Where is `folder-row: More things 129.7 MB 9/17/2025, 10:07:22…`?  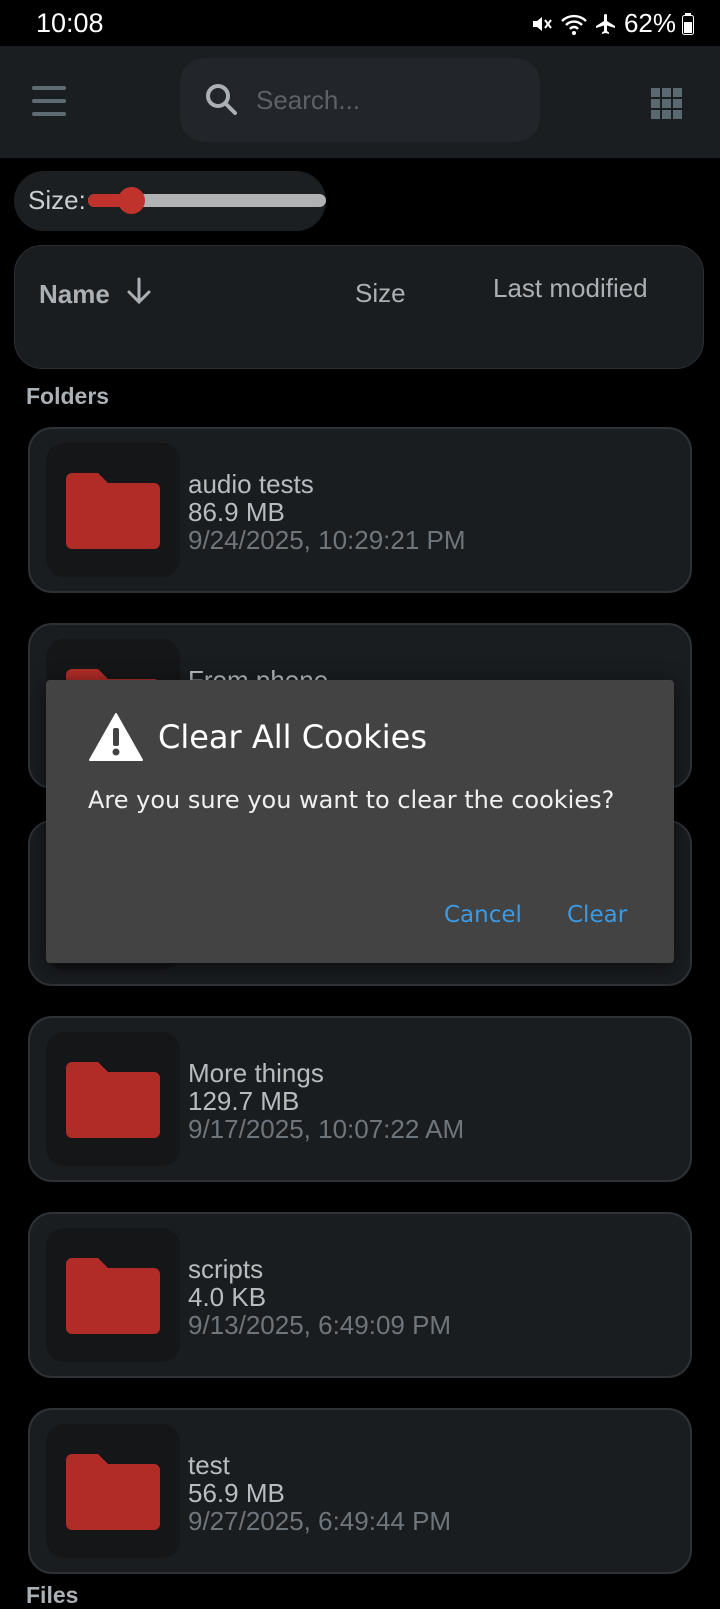 folder-row: More things 129.7 MB 9/17/2025, 10:07:22… is located at coordinates (360, 1099).